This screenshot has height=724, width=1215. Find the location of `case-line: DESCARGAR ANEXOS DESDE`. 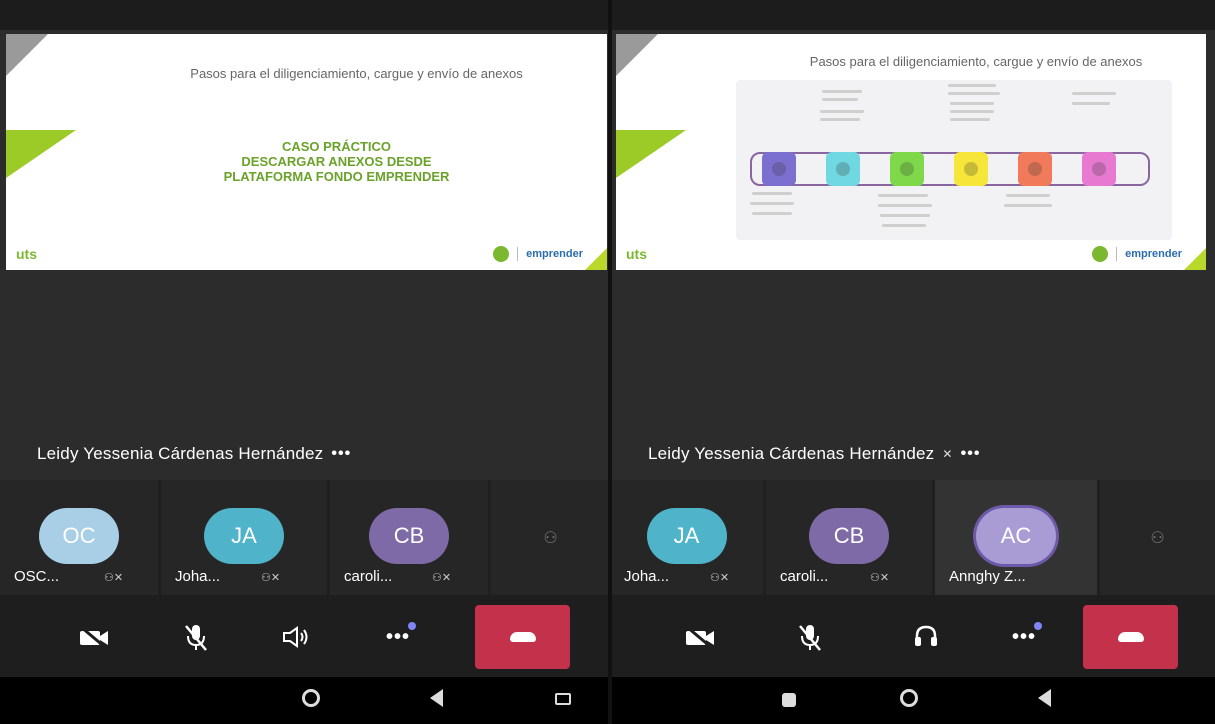

case-line: DESCARGAR ANEXOS DESDE is located at coordinates (336, 161).